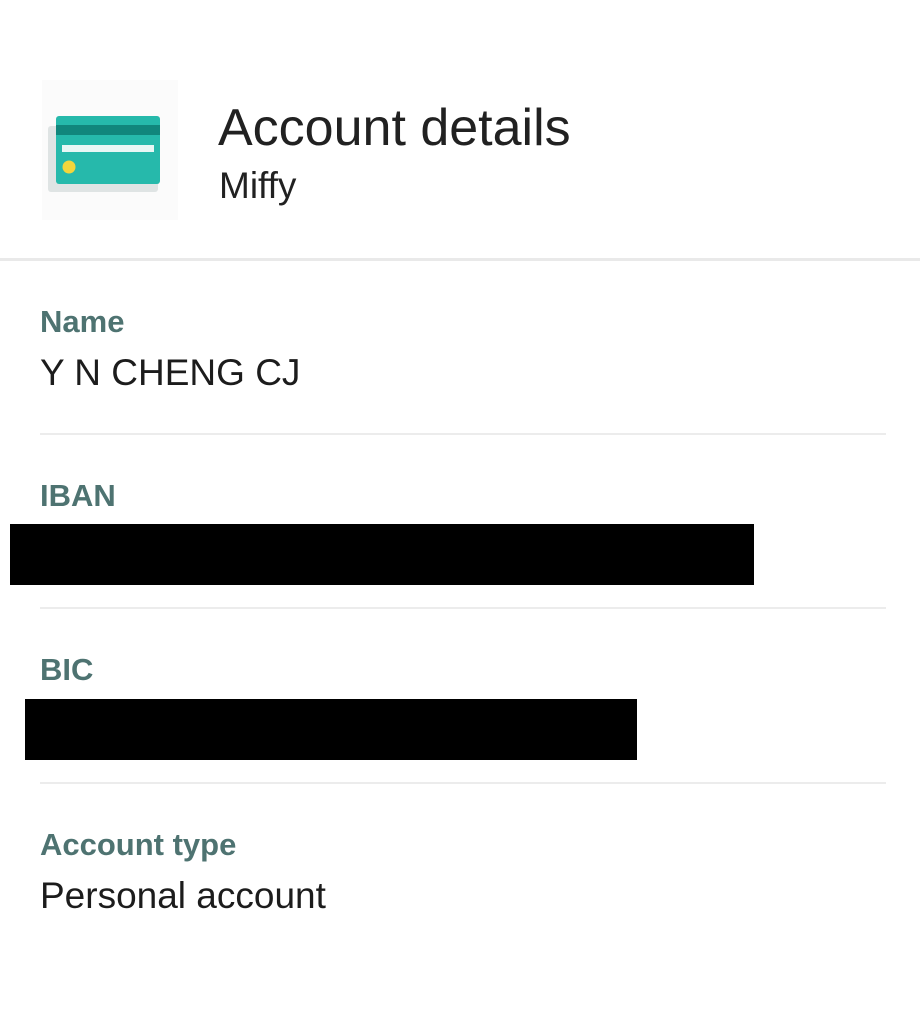 The height and width of the screenshot is (1024, 920). I want to click on bic-divider, so click(463, 783).